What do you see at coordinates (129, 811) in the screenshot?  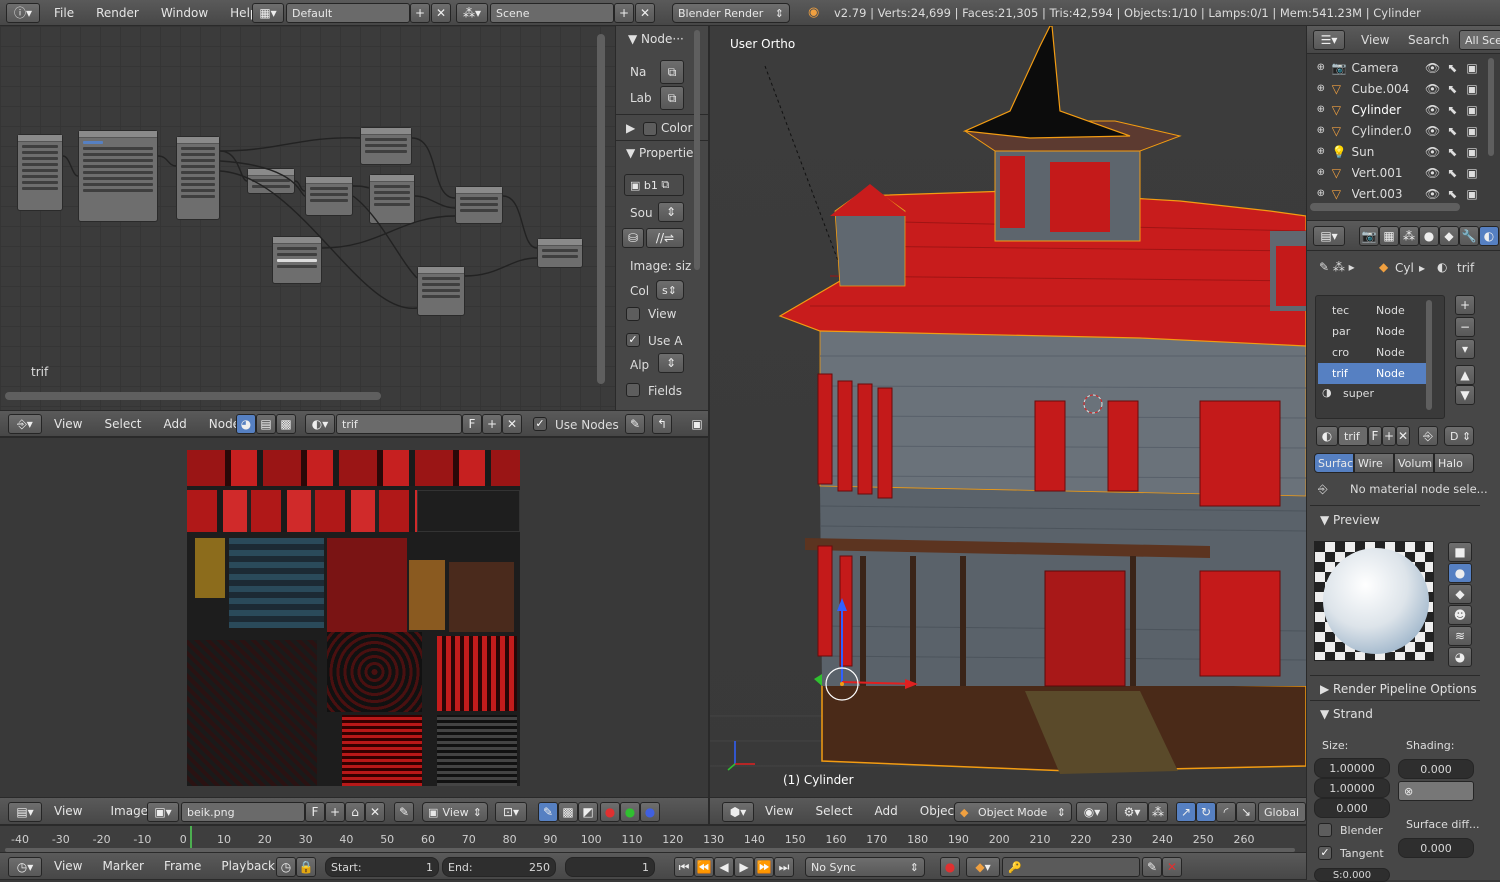 I see `image-menu-image: Image` at bounding box center [129, 811].